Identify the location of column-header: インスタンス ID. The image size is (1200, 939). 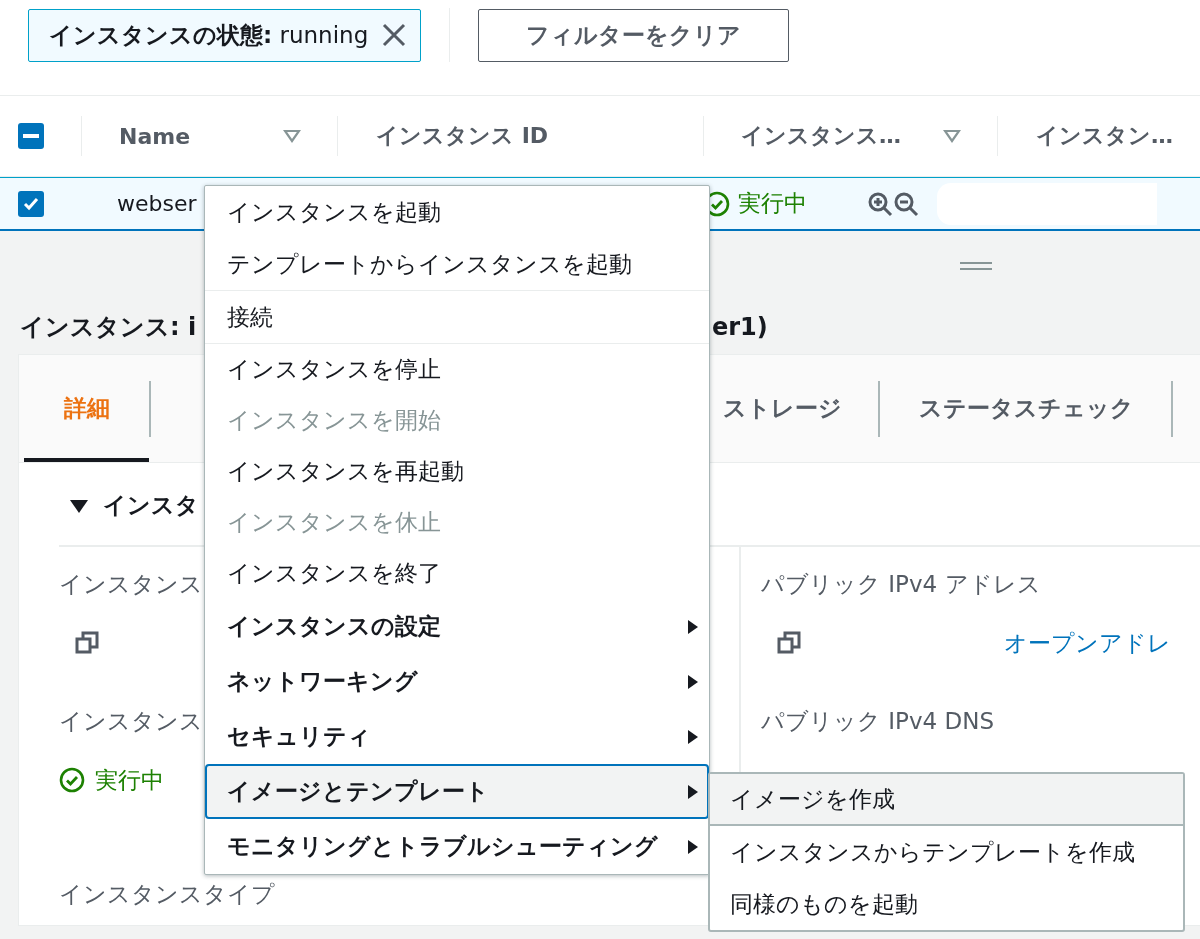
(462, 136).